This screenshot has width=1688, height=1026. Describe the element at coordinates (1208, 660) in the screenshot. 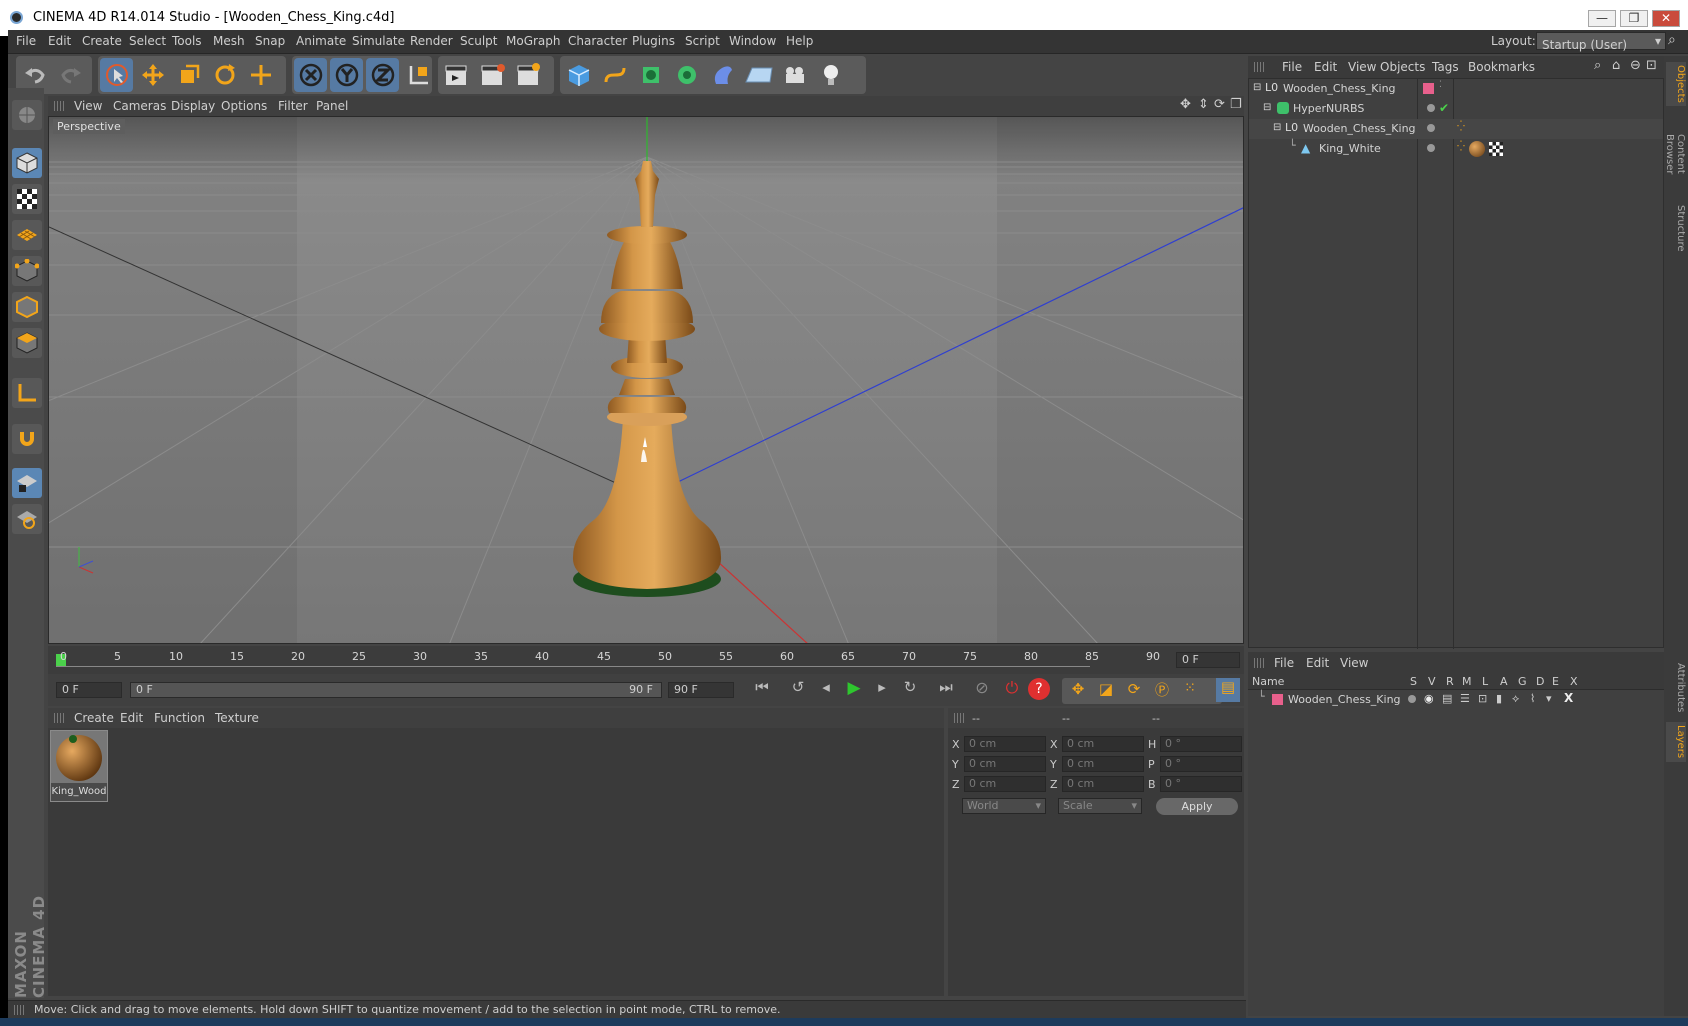

I see `current-frame-field: 0 F` at that location.